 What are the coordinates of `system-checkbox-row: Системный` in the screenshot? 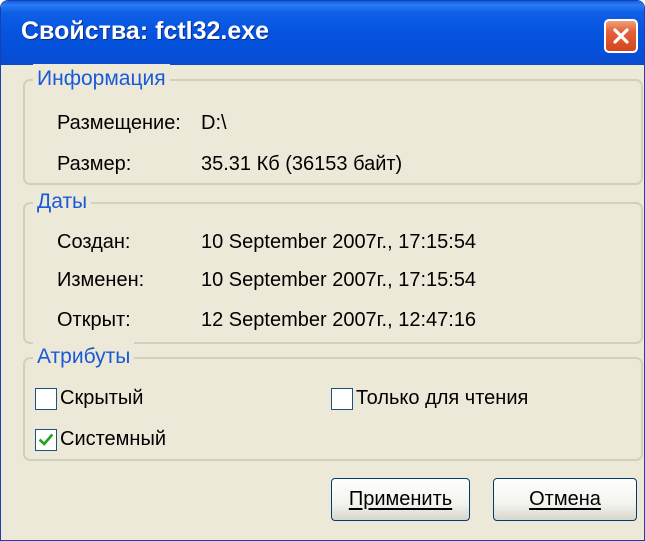 It's located at (100, 439).